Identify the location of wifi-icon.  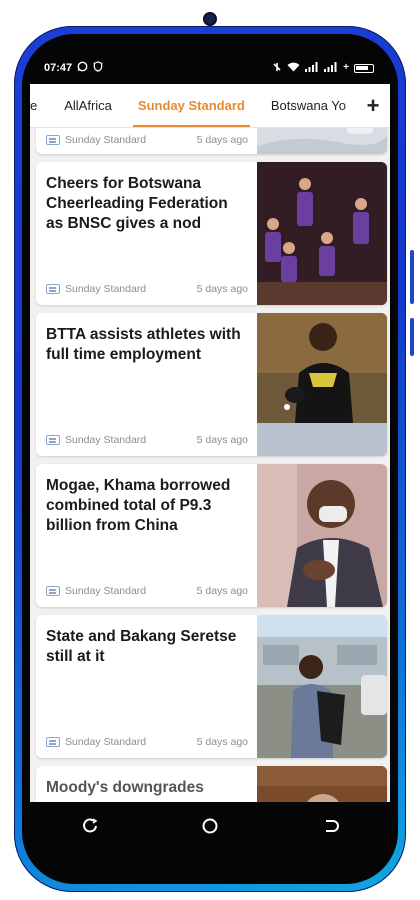
(293, 68).